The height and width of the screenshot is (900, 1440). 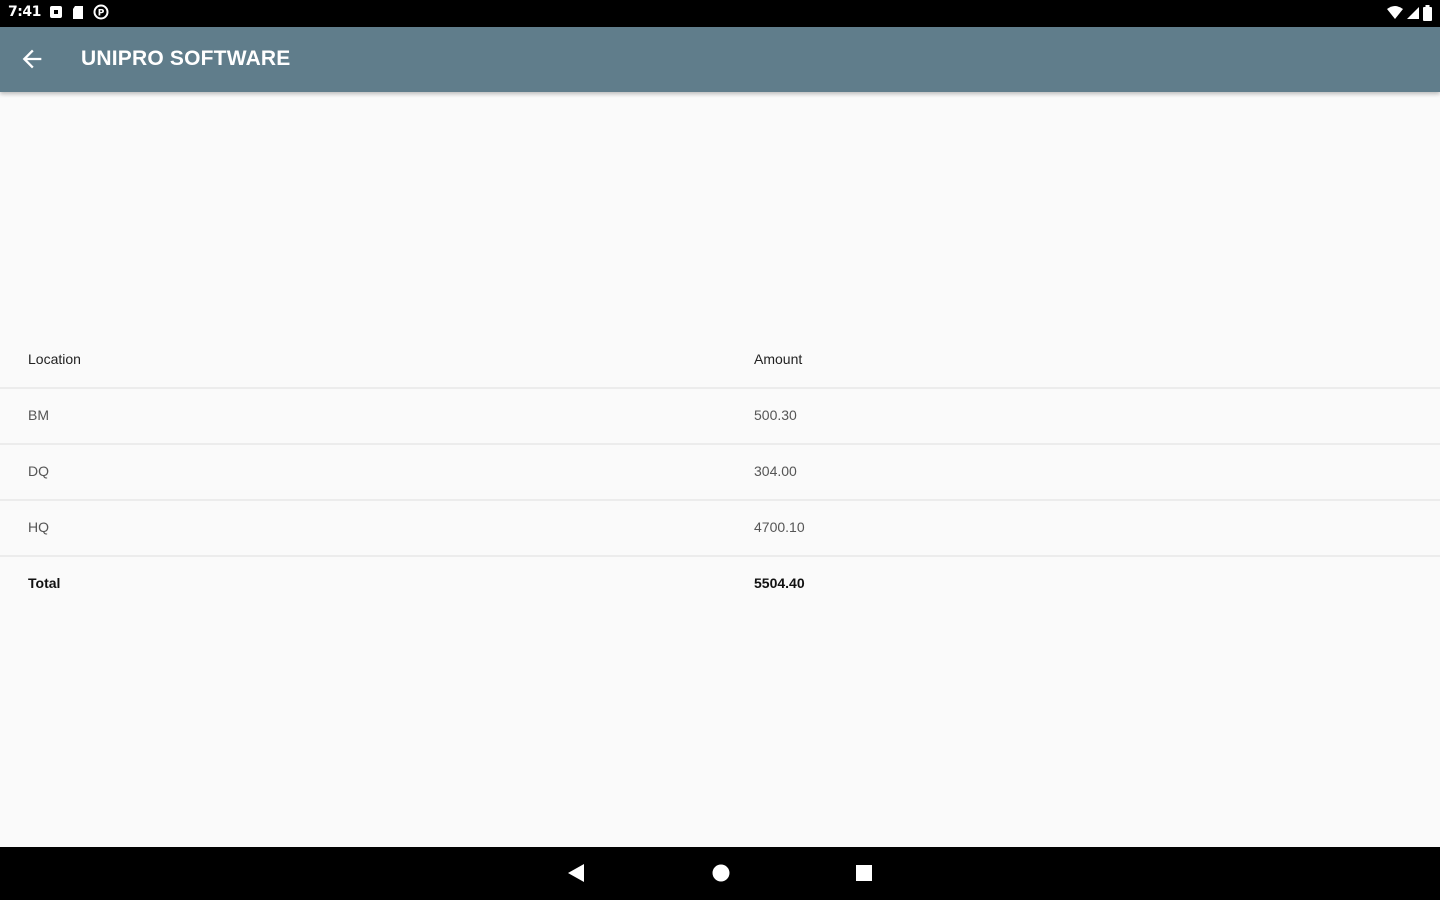 I want to click on table-row: BM 500.30, so click(x=720, y=417).